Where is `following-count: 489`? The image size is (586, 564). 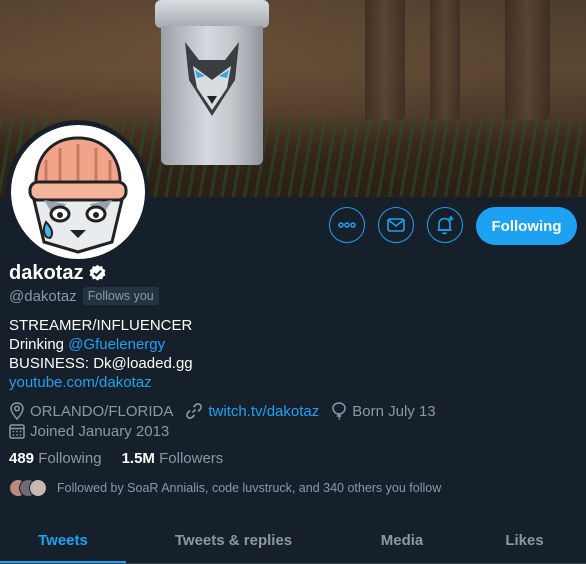 following-count: 489 is located at coordinates (22, 458).